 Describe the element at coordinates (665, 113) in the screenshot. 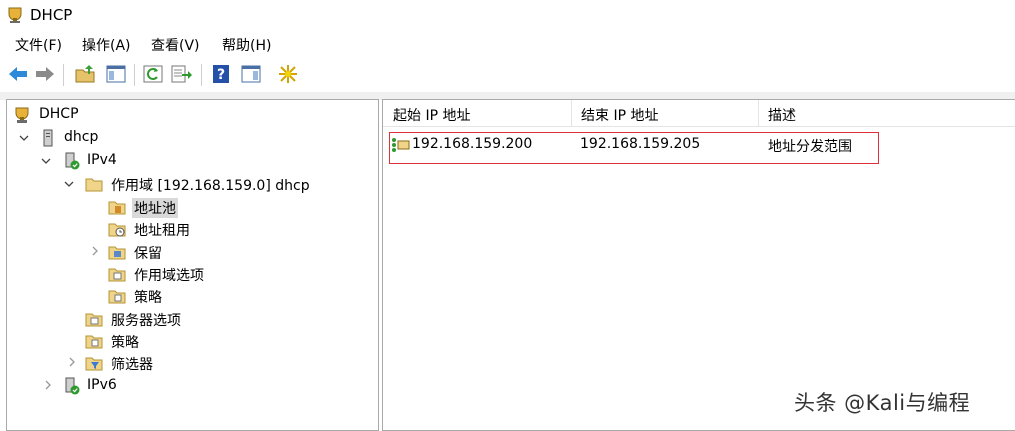

I see `column-header-end-ip: 结束 IP 地址` at that location.